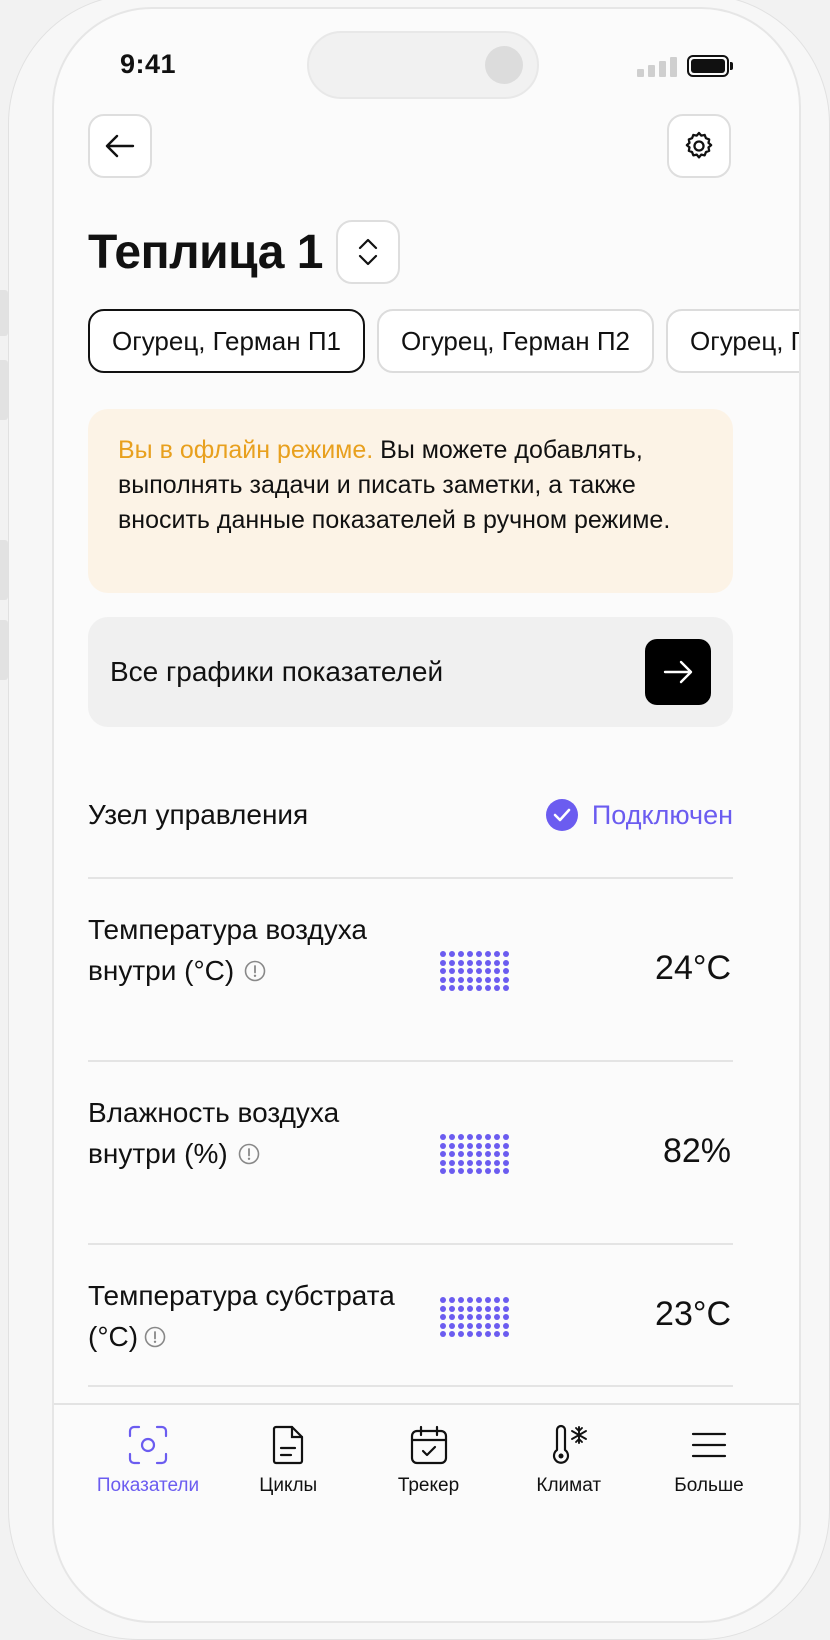 The width and height of the screenshot is (830, 1640). Describe the element at coordinates (709, 1460) in the screenshot. I see `tab-more: Больше` at that location.